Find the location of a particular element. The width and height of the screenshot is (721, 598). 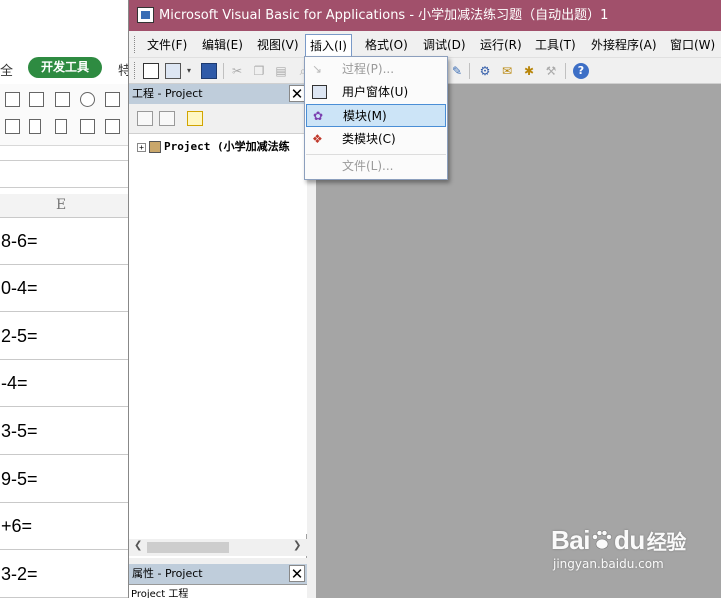

column-header-label: E is located at coordinates (61, 205).